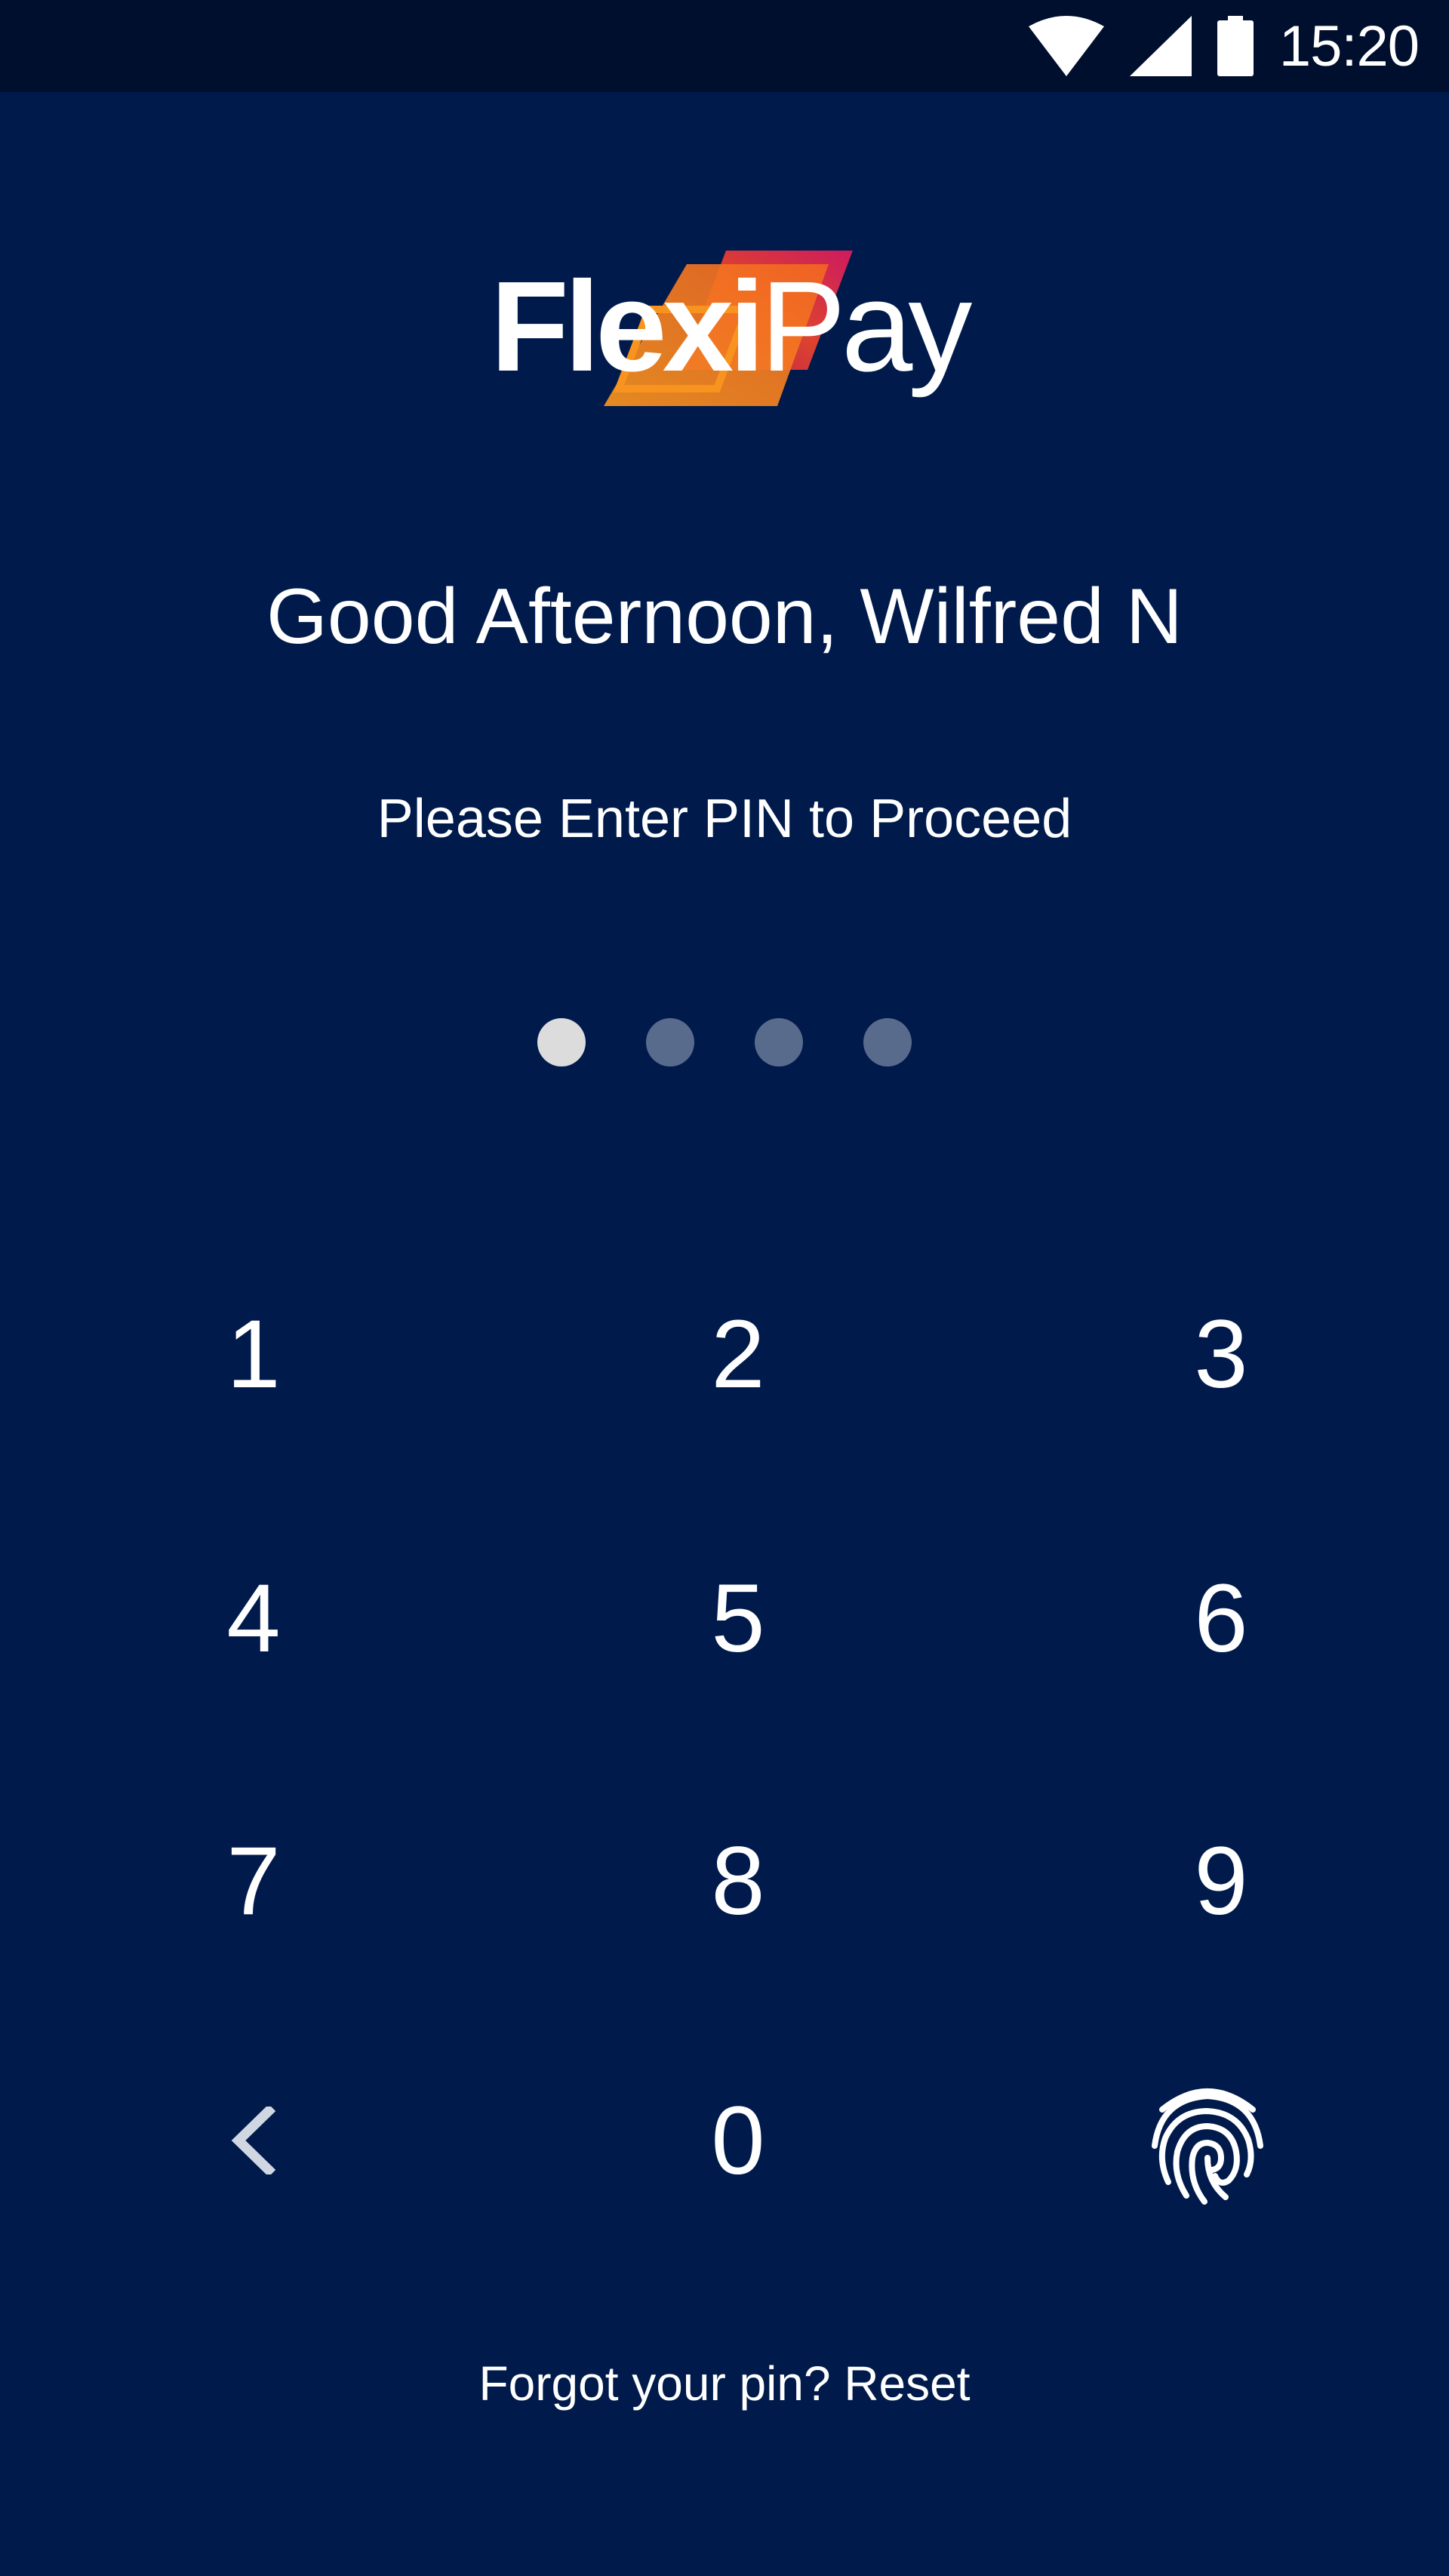 This screenshot has width=1449, height=2576. Describe the element at coordinates (253, 1881) in the screenshot. I see `key-7: 7` at that location.